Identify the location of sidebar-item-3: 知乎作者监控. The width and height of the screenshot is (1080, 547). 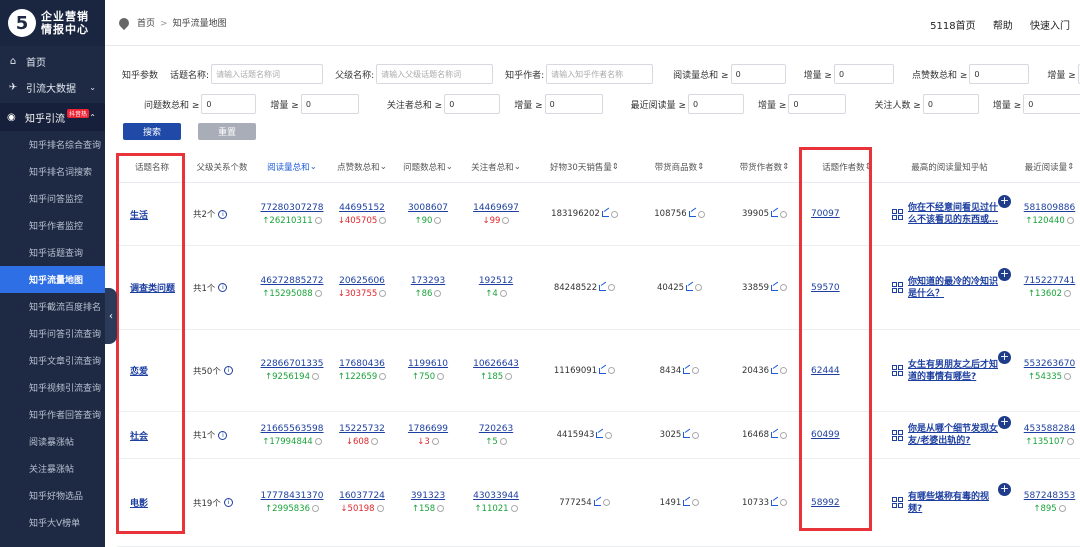
(52, 225).